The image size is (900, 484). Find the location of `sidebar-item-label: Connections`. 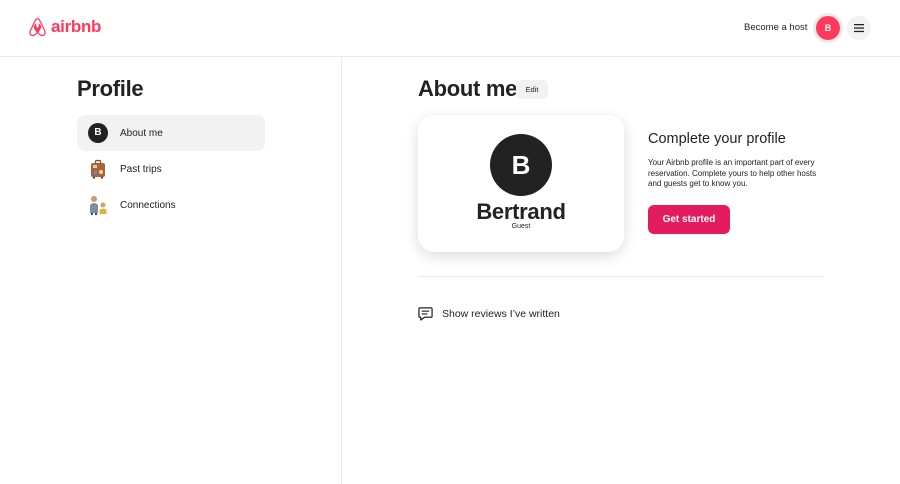

sidebar-item-label: Connections is located at coordinates (148, 205).